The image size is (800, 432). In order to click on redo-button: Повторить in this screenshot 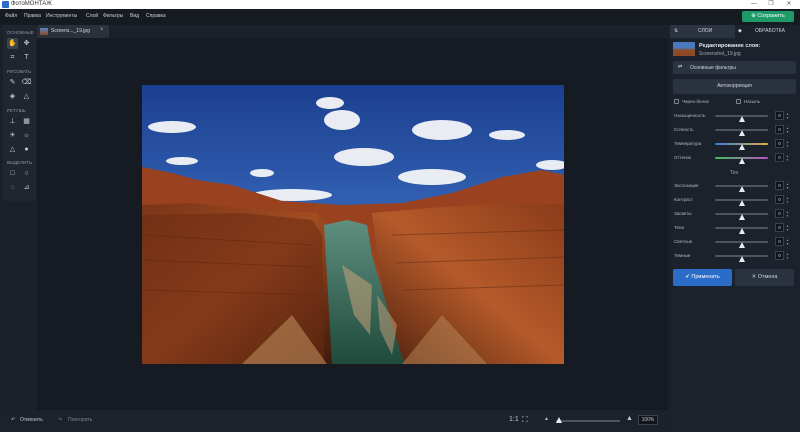, I will do `click(80, 420)`.